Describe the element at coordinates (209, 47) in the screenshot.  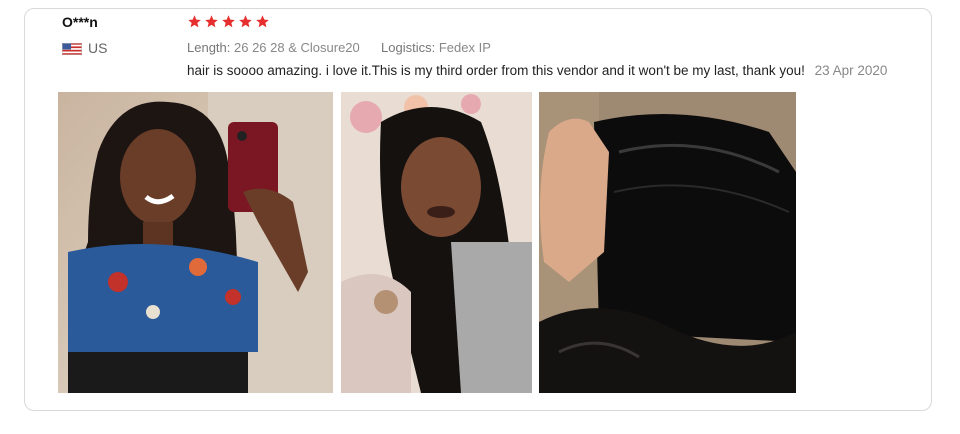
I see `length-label: Length:` at that location.